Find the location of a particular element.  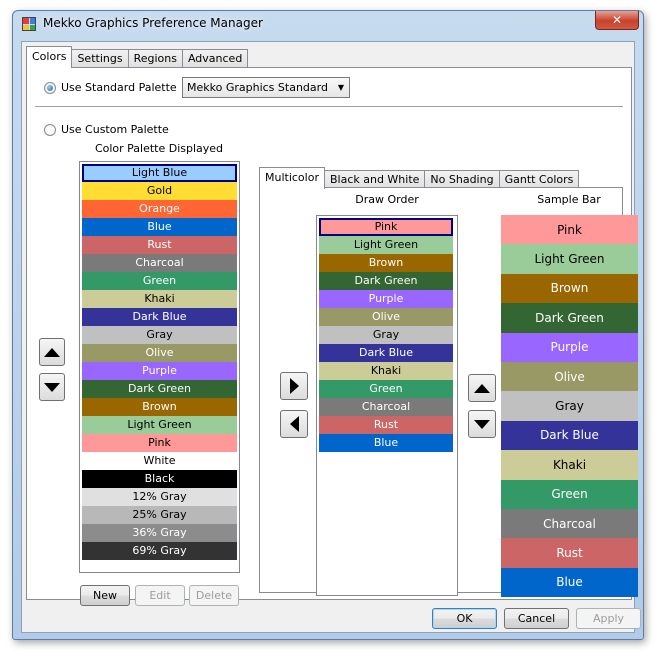

delete-button: Delete is located at coordinates (214, 595).